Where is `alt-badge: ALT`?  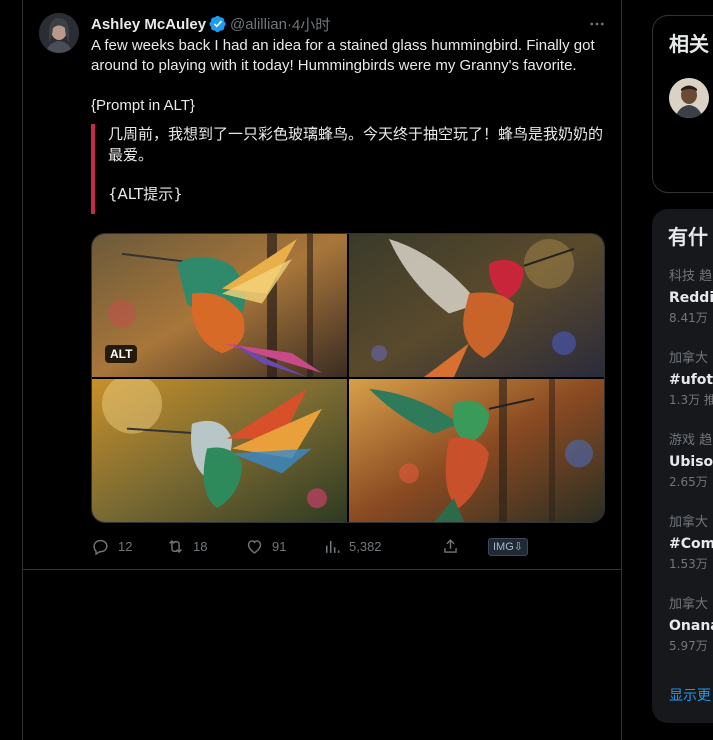
alt-badge: ALT is located at coordinates (121, 354).